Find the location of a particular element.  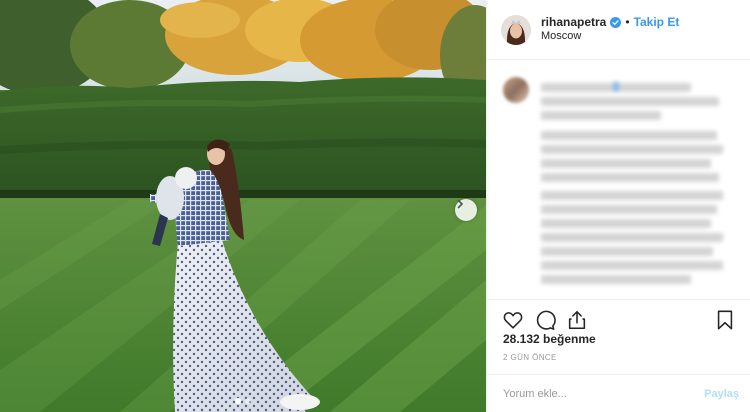

likes-count: 28.132 beğenme is located at coordinates (549, 339).